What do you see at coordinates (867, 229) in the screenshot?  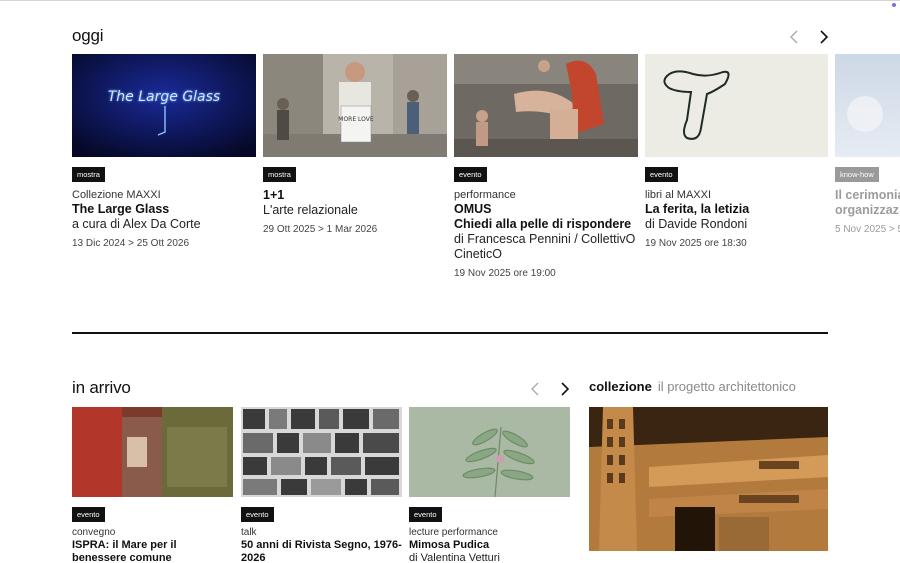 I see `card-date: 5 Nov 2025 > 5` at bounding box center [867, 229].